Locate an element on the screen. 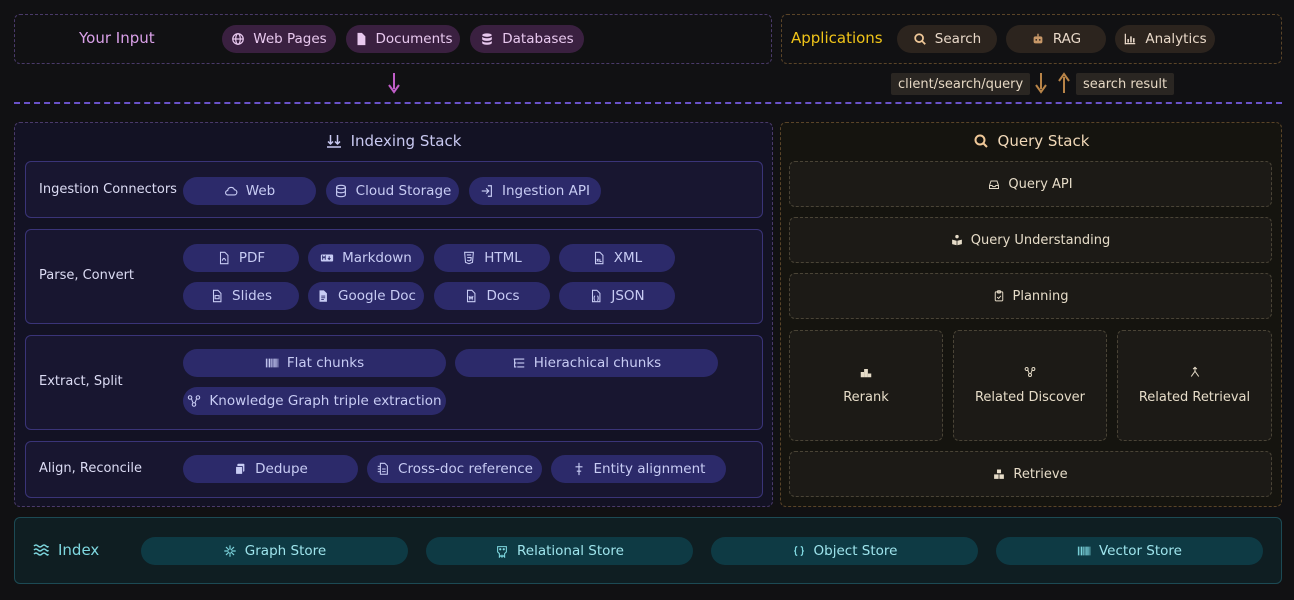 This screenshot has width=1294, height=600. store-vector-label: Vector Store is located at coordinates (1140, 551).